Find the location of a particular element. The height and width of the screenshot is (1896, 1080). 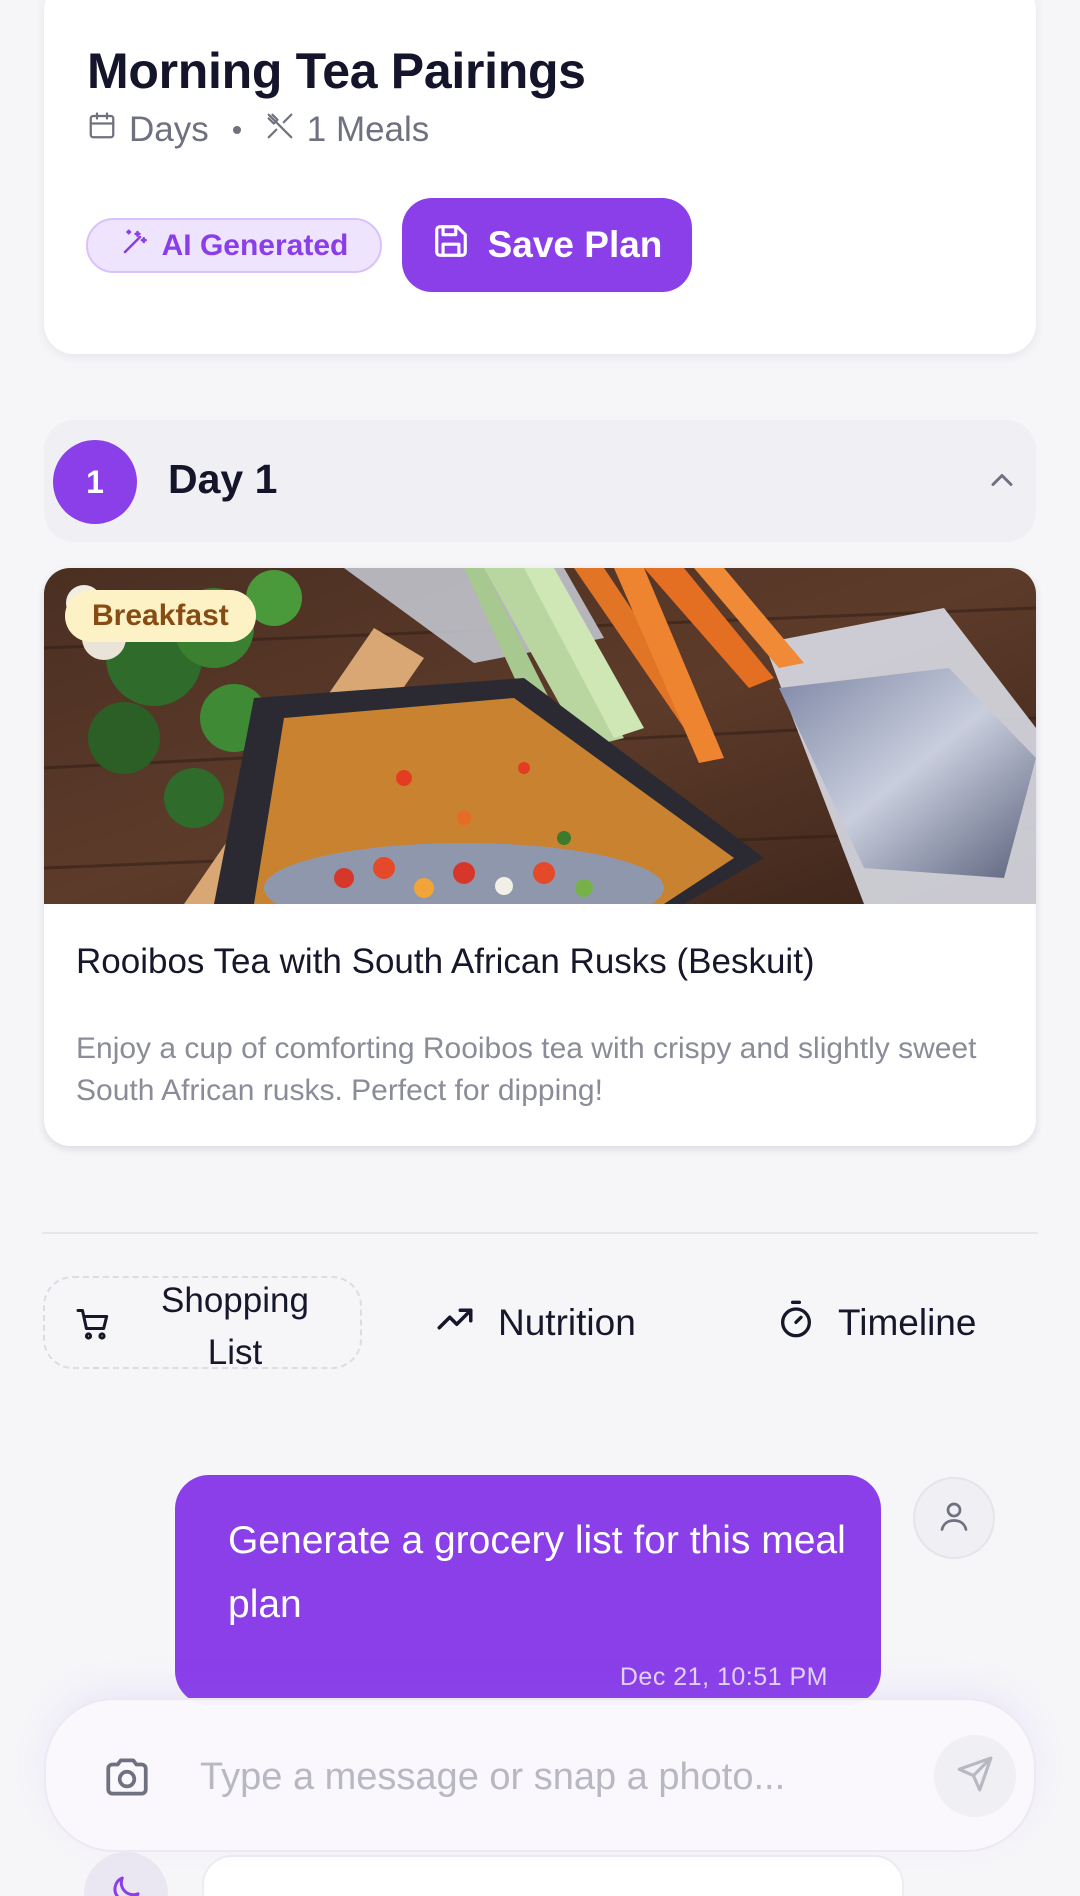

utensils-crossed-icon is located at coordinates (280, 130).